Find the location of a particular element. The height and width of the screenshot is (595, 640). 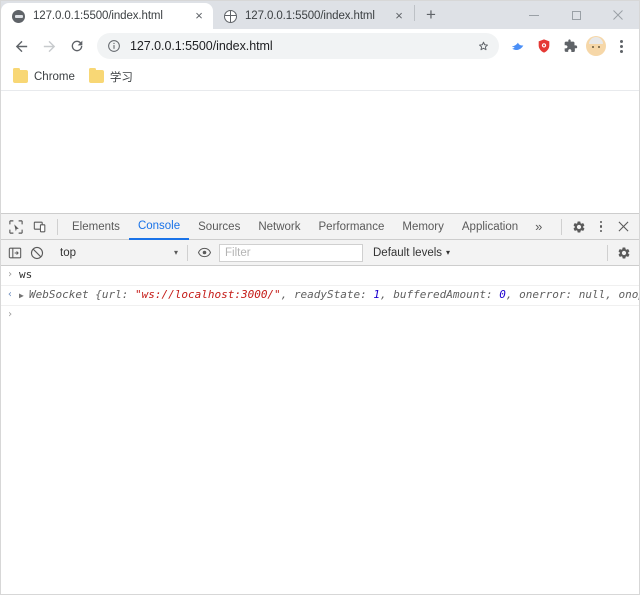

new-tab-button: + is located at coordinates (431, 15).